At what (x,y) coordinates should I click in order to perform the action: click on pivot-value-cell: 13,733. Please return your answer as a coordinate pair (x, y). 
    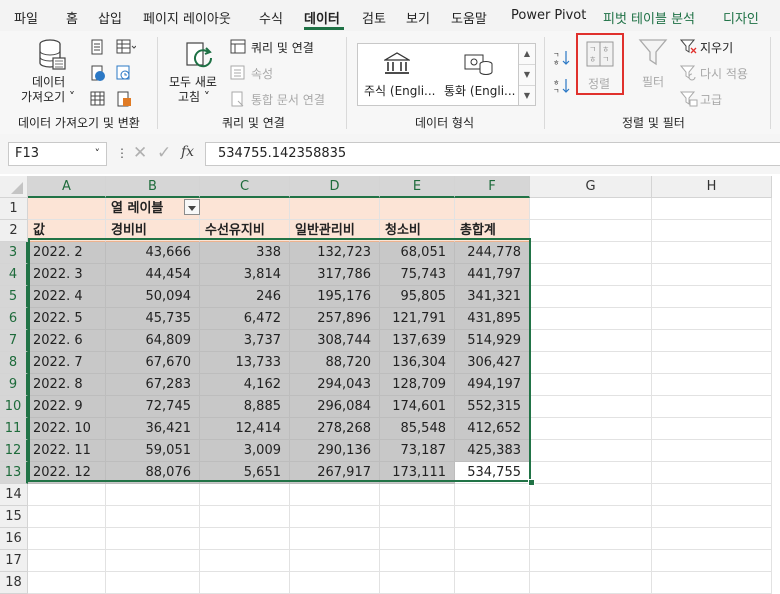
    Looking at the image, I should click on (245, 363).